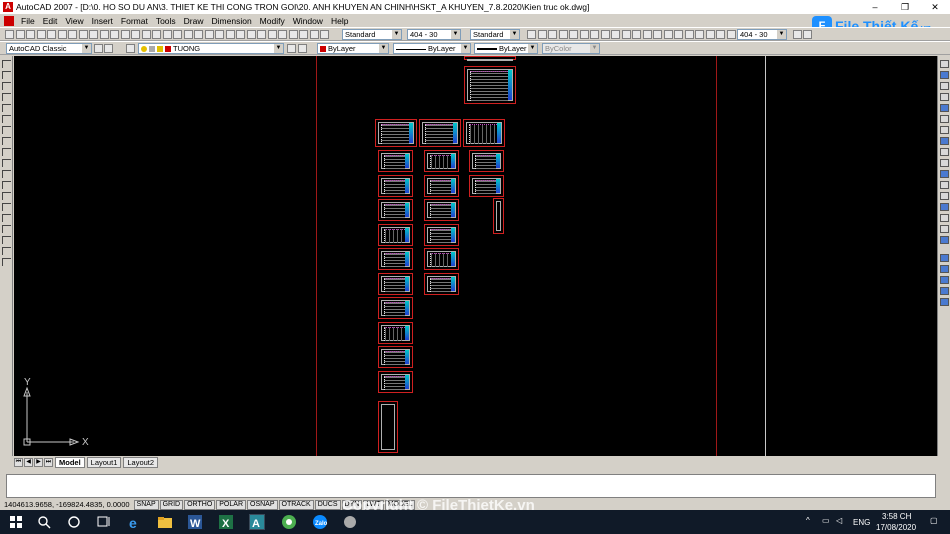 This screenshot has height=534, width=950. Describe the element at coordinates (257, 522) in the screenshot. I see `autocad-taskbar-icon: A` at that location.